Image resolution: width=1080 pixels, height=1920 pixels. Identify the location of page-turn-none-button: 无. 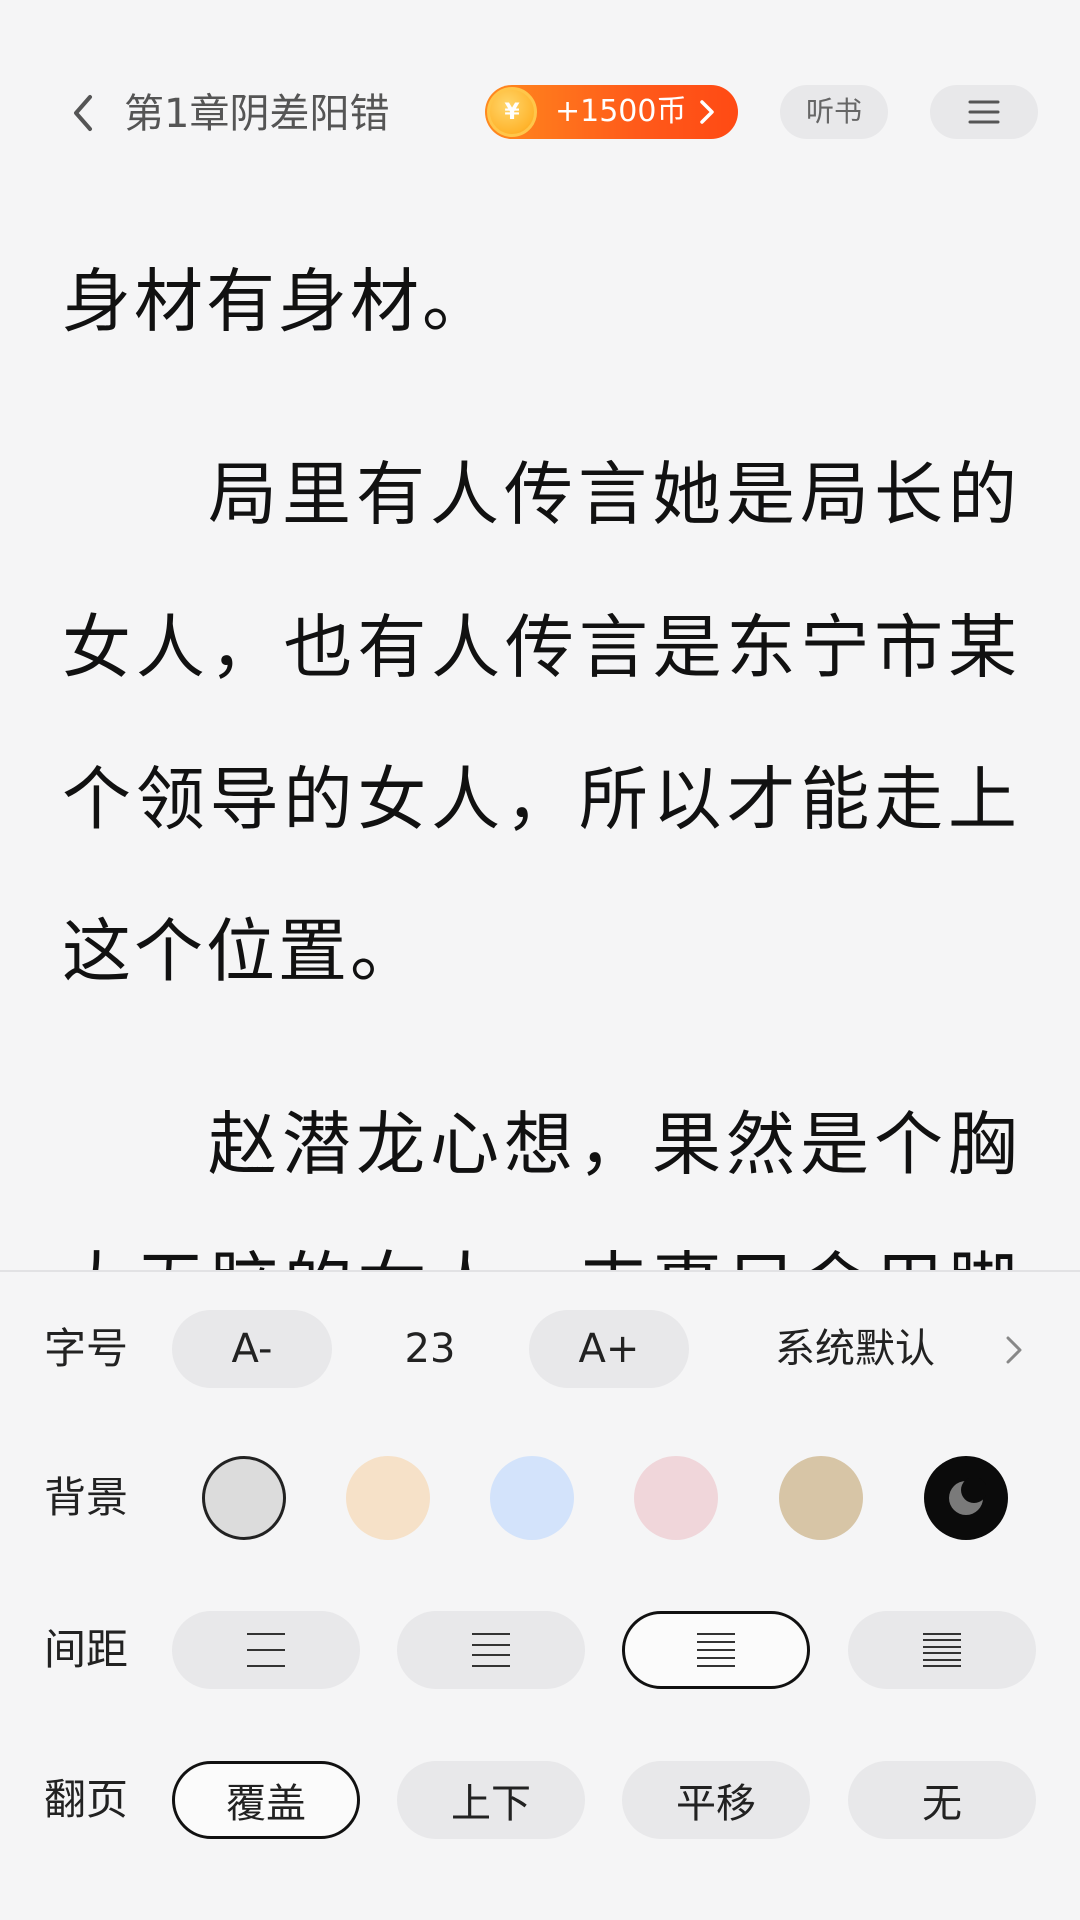
(942, 1800).